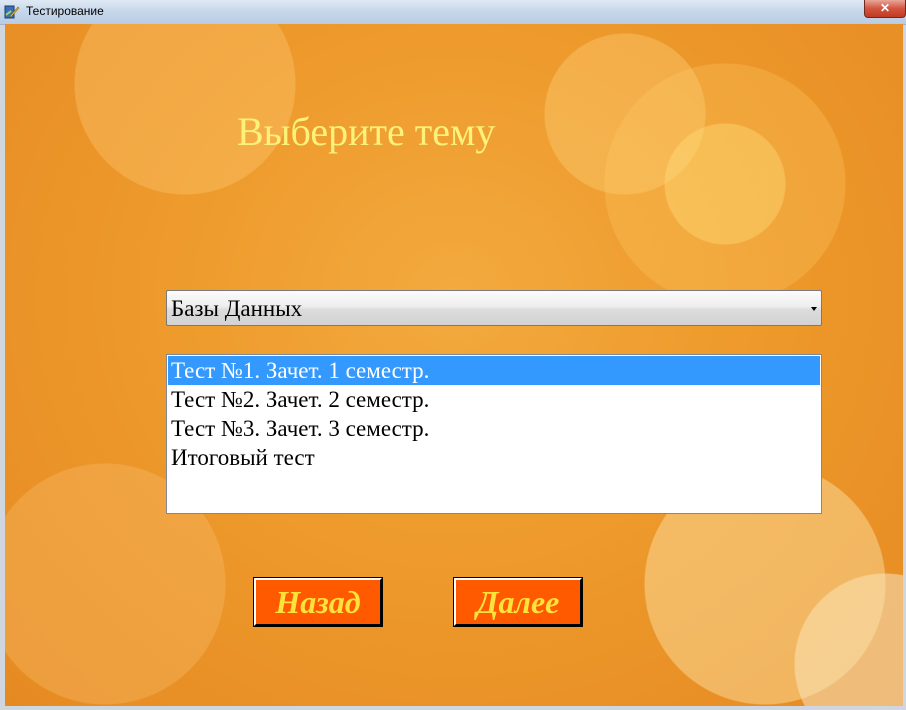  I want to click on back-button: Назад, so click(318, 602).